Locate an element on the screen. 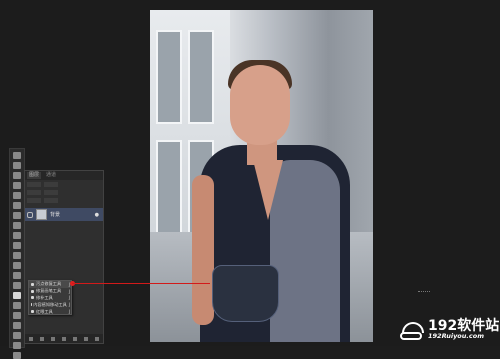 This screenshot has width=500, height=359. layer-filter-icons is located at coordinates (51, 184).